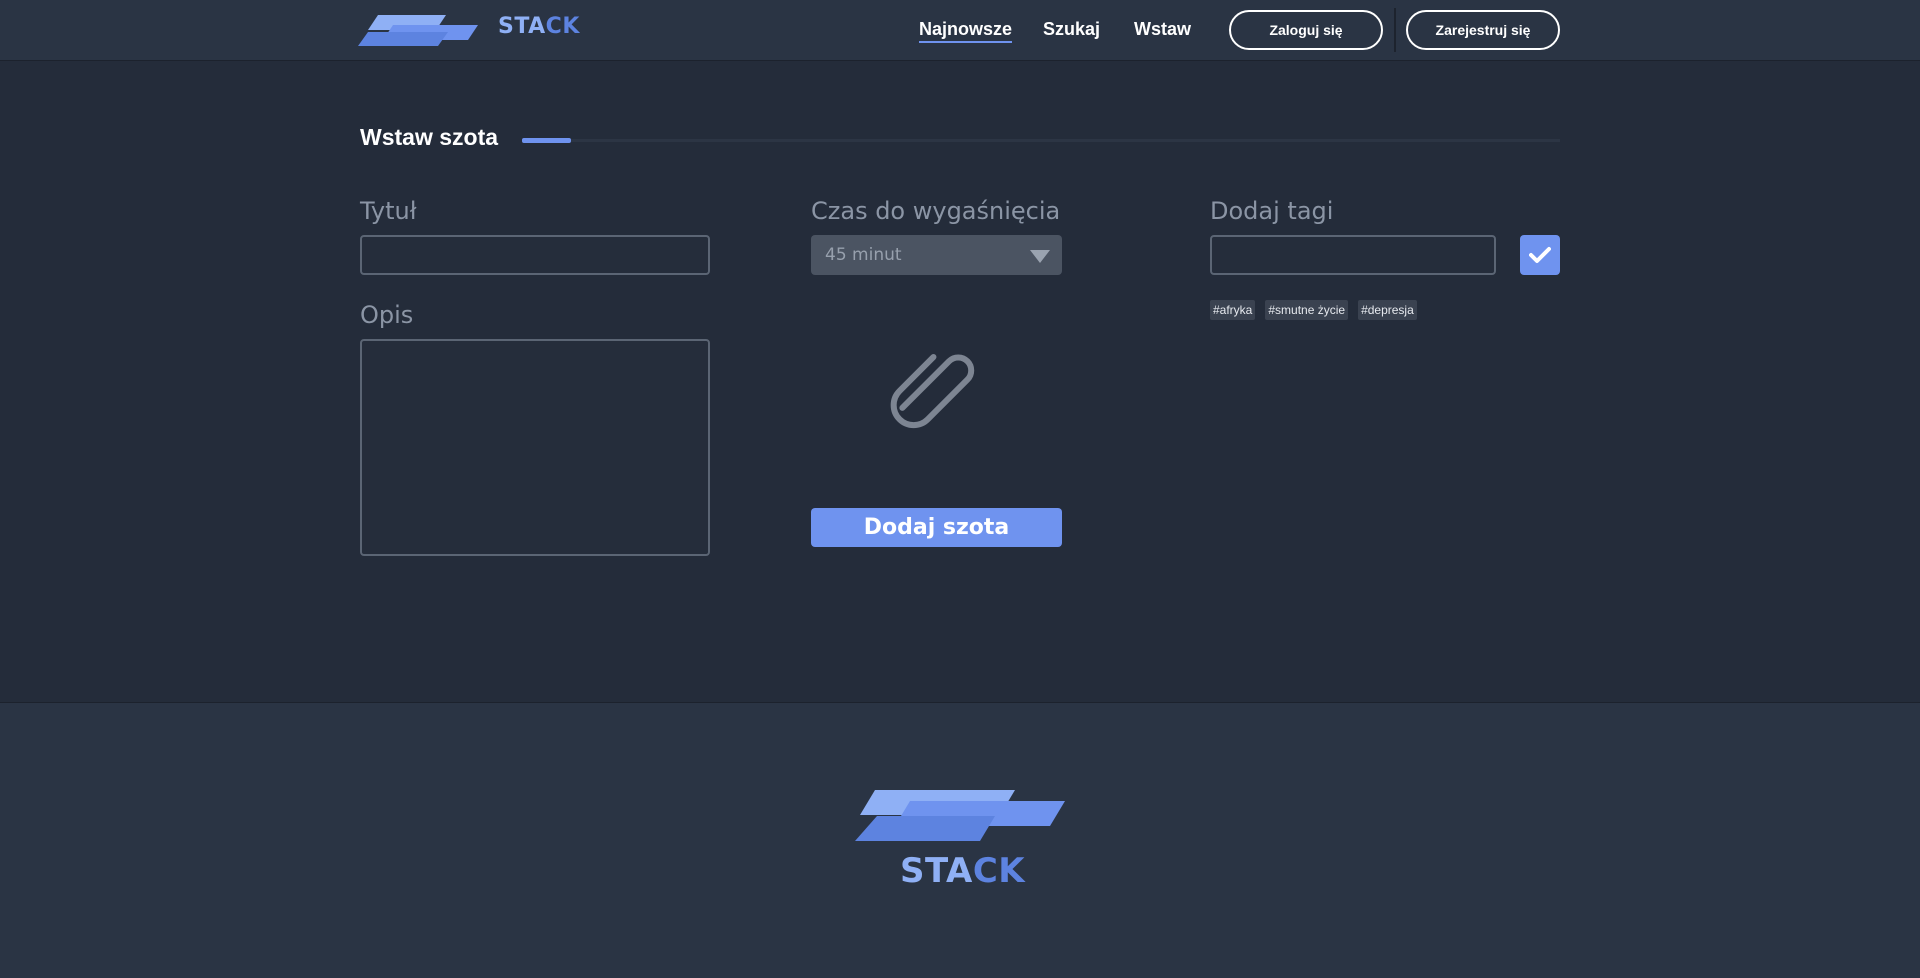 This screenshot has width=1920, height=978. Describe the element at coordinates (936, 255) in the screenshot. I see `expire-select: 45 minut` at that location.